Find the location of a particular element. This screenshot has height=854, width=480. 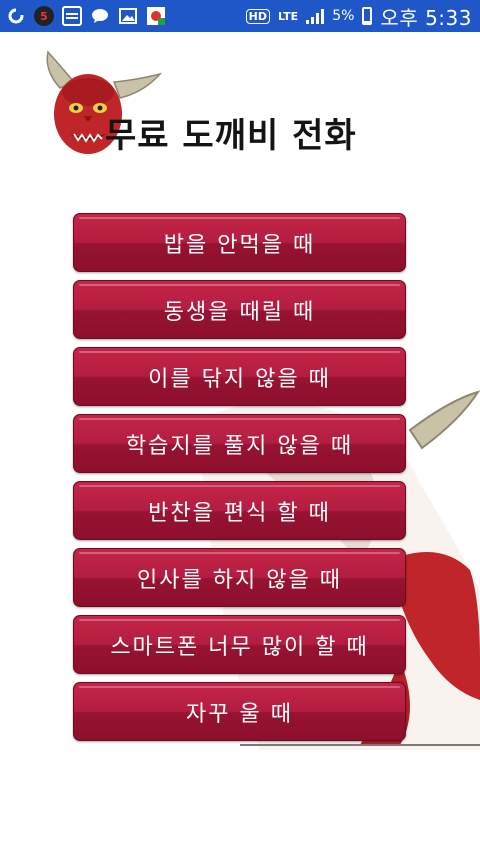

menu-button-crying: 자꾸 울 때 is located at coordinates (239, 711).